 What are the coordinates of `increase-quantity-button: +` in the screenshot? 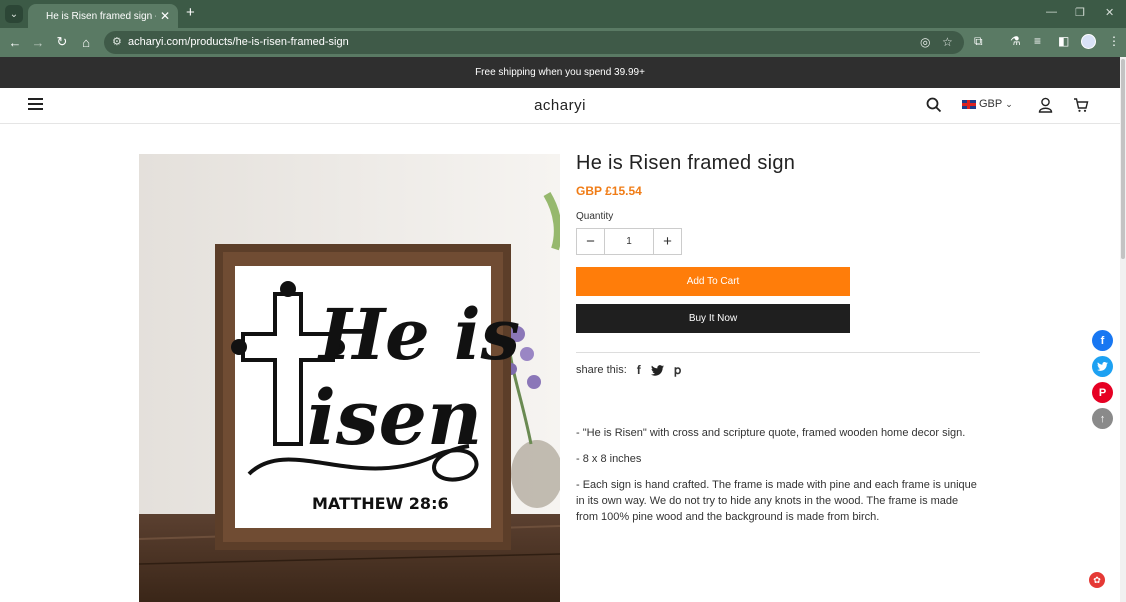 It's located at (667, 241).